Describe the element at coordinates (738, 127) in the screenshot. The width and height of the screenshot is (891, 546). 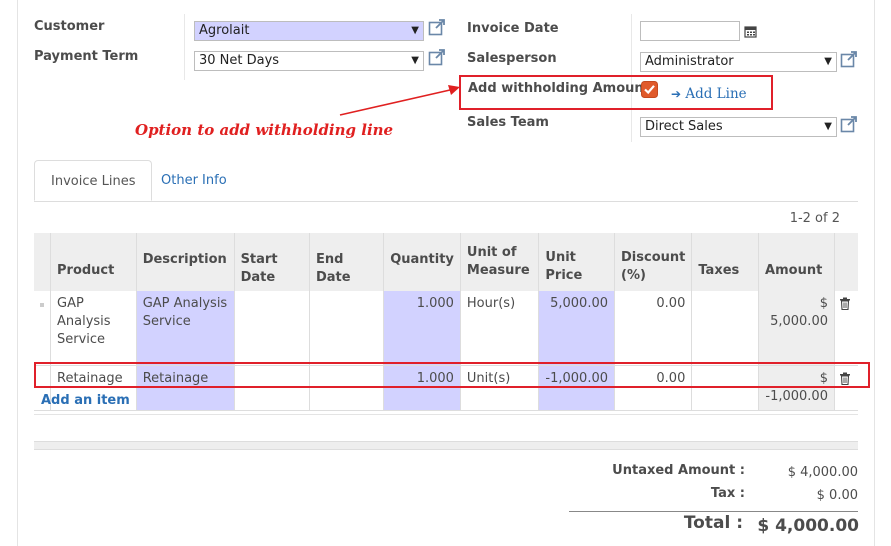
I see `sales-team-select: Direct Sales ▼` at that location.